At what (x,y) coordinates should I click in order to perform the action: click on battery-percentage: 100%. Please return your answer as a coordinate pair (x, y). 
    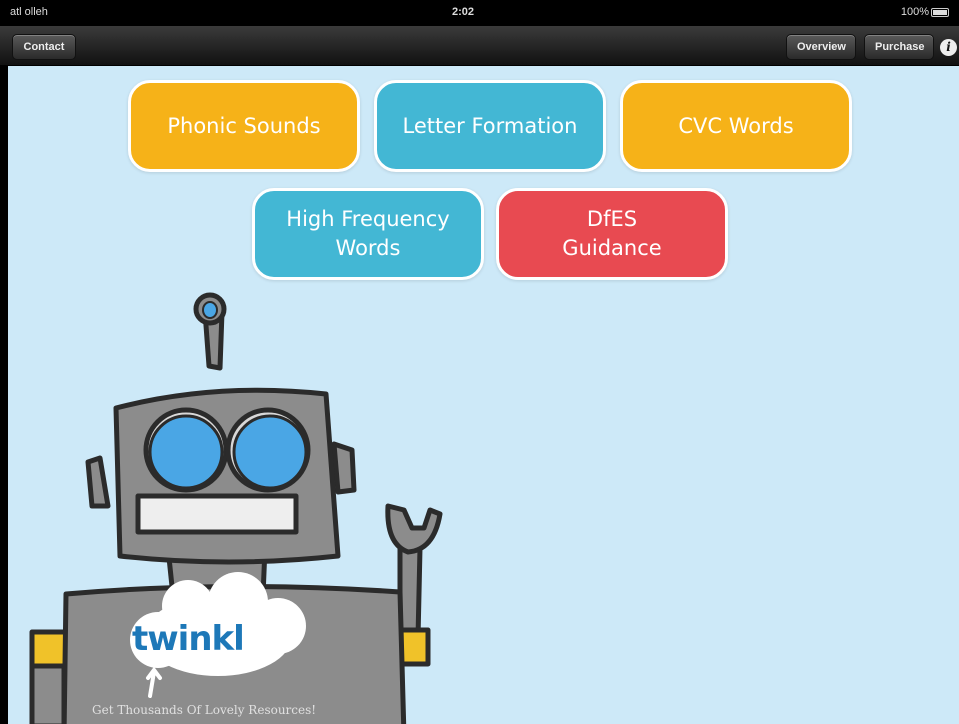
    Looking at the image, I should click on (914, 12).